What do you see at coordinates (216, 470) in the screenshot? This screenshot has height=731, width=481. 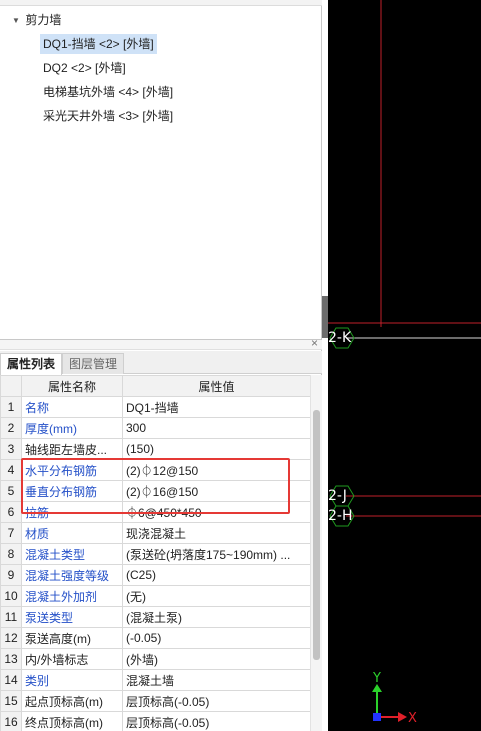 I see `property-value: (2)⏀12@150` at bounding box center [216, 470].